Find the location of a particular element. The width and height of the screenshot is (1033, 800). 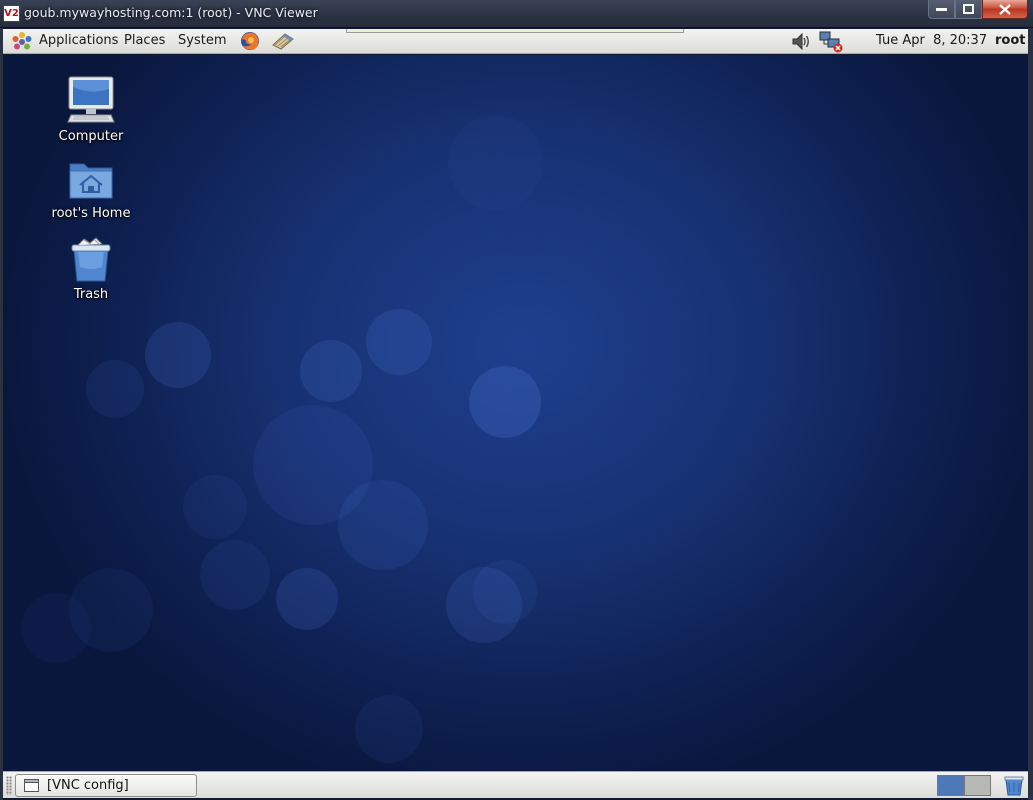

desktop-icon-home: root's Home is located at coordinates (91, 189).